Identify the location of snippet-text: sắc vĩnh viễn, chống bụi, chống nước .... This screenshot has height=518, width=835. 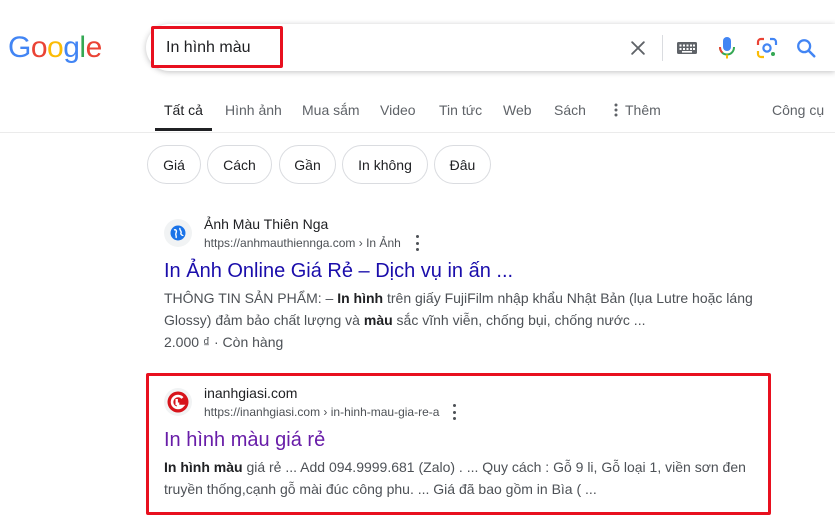
(519, 320).